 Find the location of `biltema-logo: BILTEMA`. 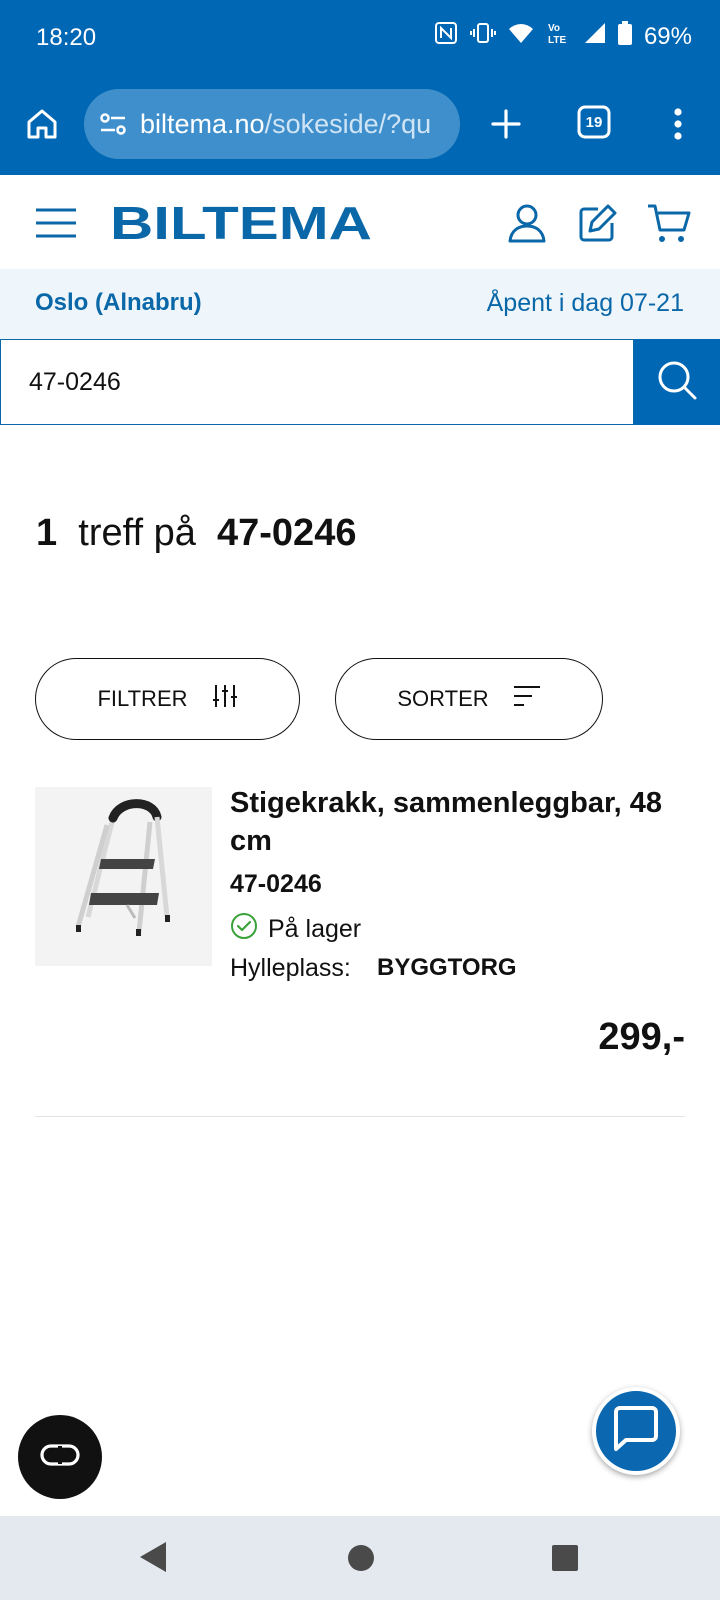

biltema-logo: BILTEMA is located at coordinates (241, 223).